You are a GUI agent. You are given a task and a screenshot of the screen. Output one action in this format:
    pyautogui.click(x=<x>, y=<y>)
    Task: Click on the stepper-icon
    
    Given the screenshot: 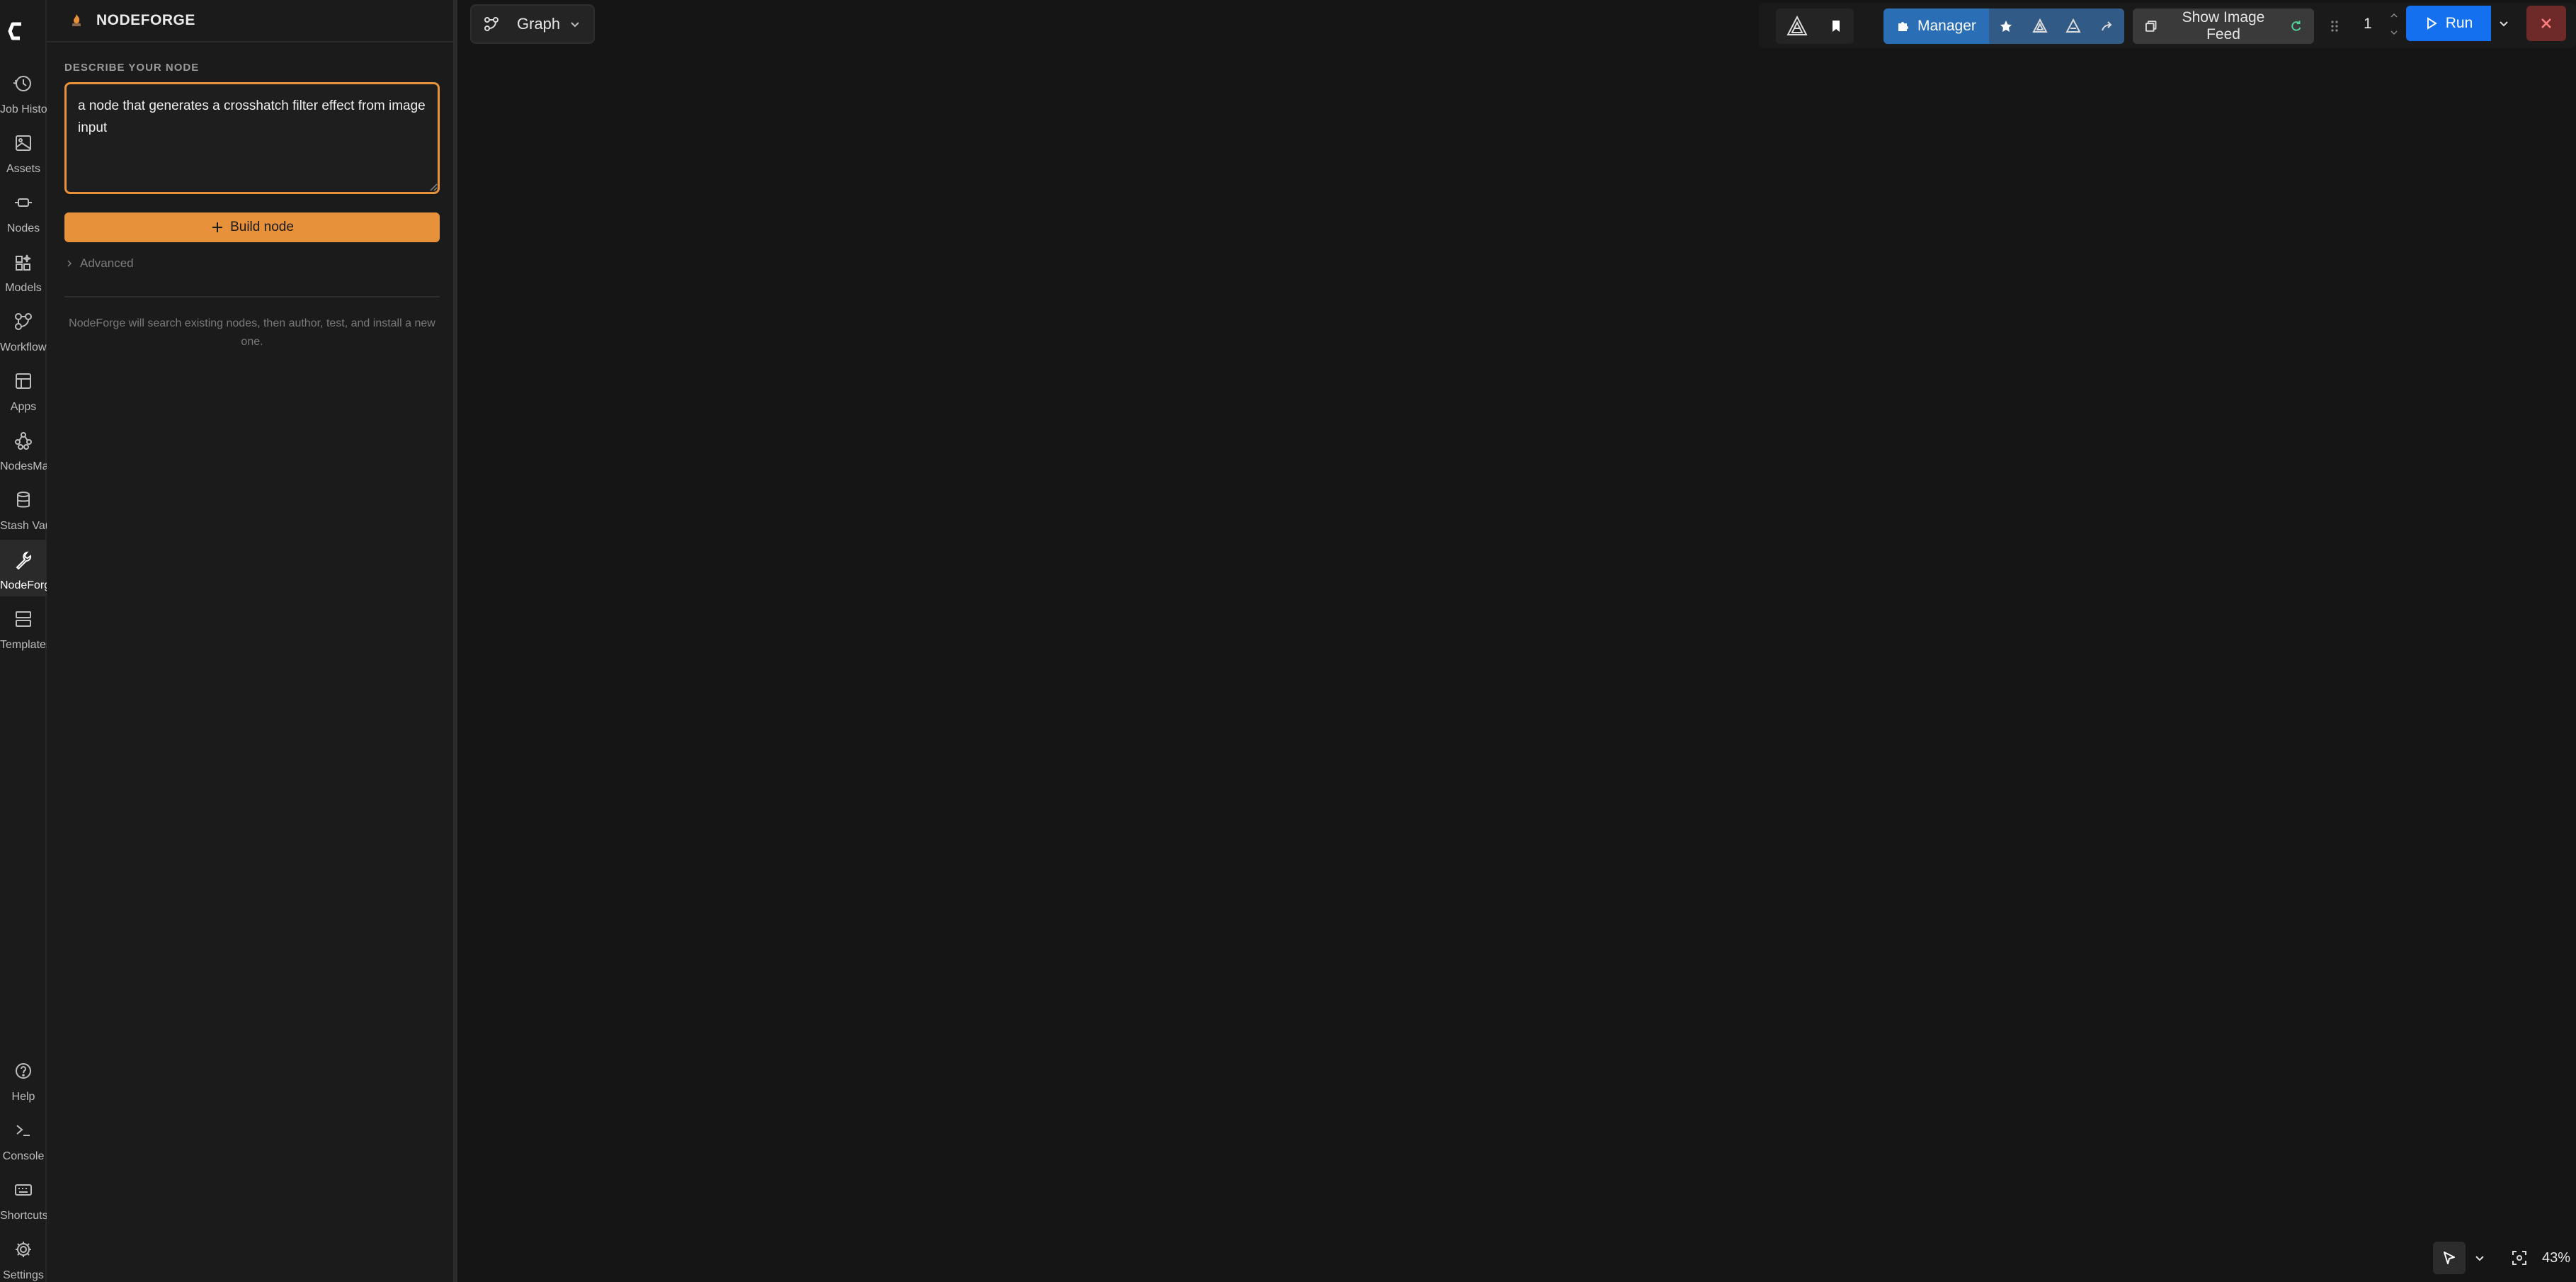 What is the action you would take?
    pyautogui.click(x=2394, y=24)
    